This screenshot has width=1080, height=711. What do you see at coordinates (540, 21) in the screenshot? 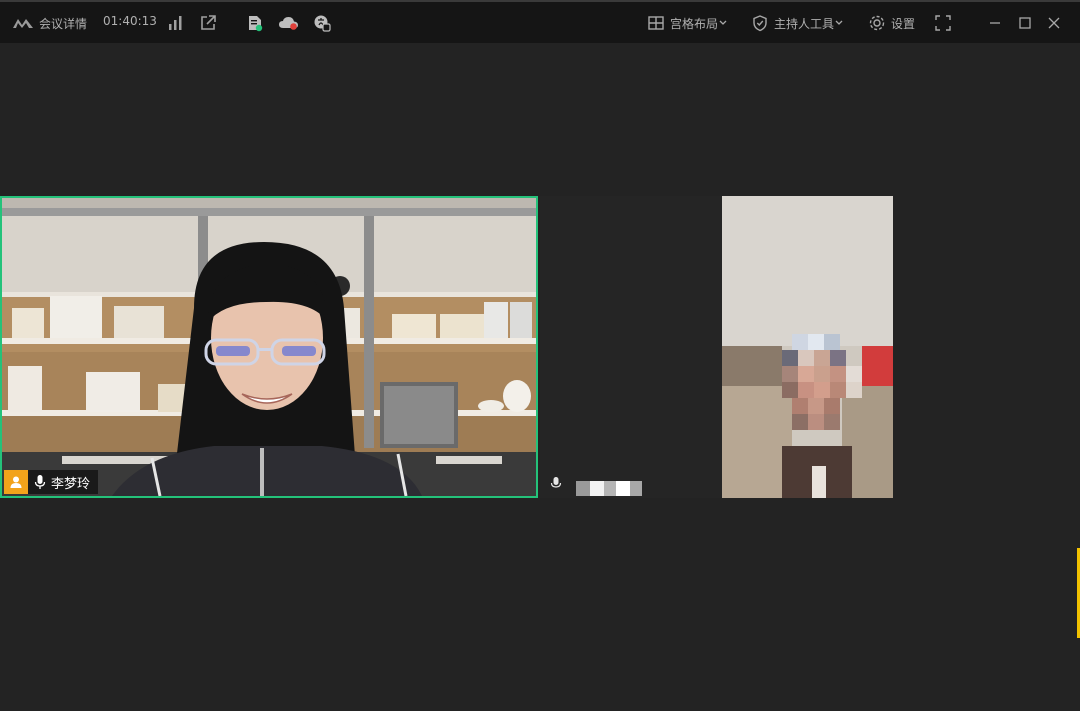
I see `title-bar: 会议详情 01:40:13 宫格布局 主持人工具 设置` at bounding box center [540, 21].